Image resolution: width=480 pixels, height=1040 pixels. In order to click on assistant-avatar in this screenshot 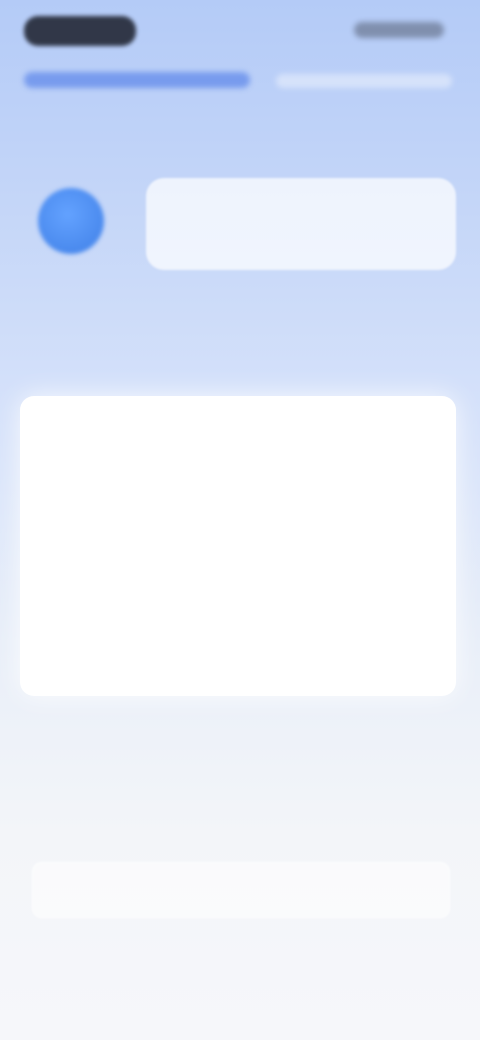, I will do `click(71, 221)`.